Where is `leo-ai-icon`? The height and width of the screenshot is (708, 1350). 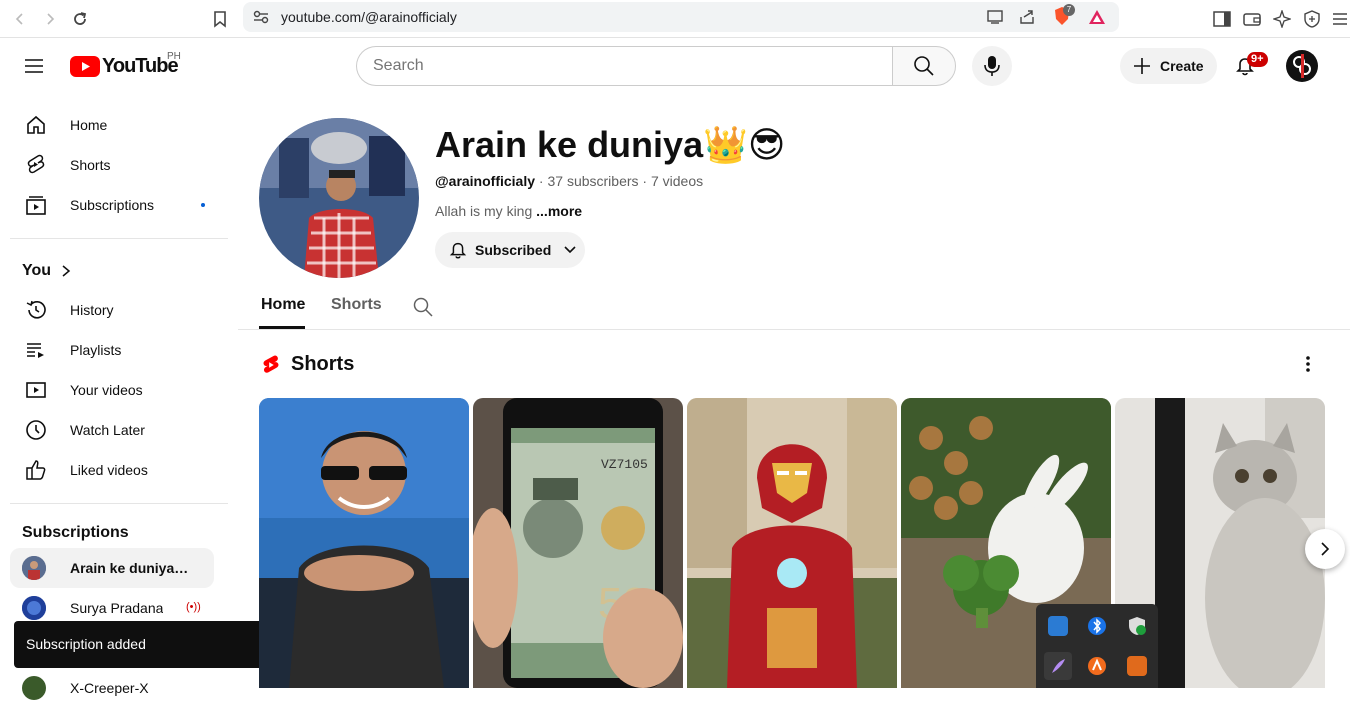 leo-ai-icon is located at coordinates (1282, 19).